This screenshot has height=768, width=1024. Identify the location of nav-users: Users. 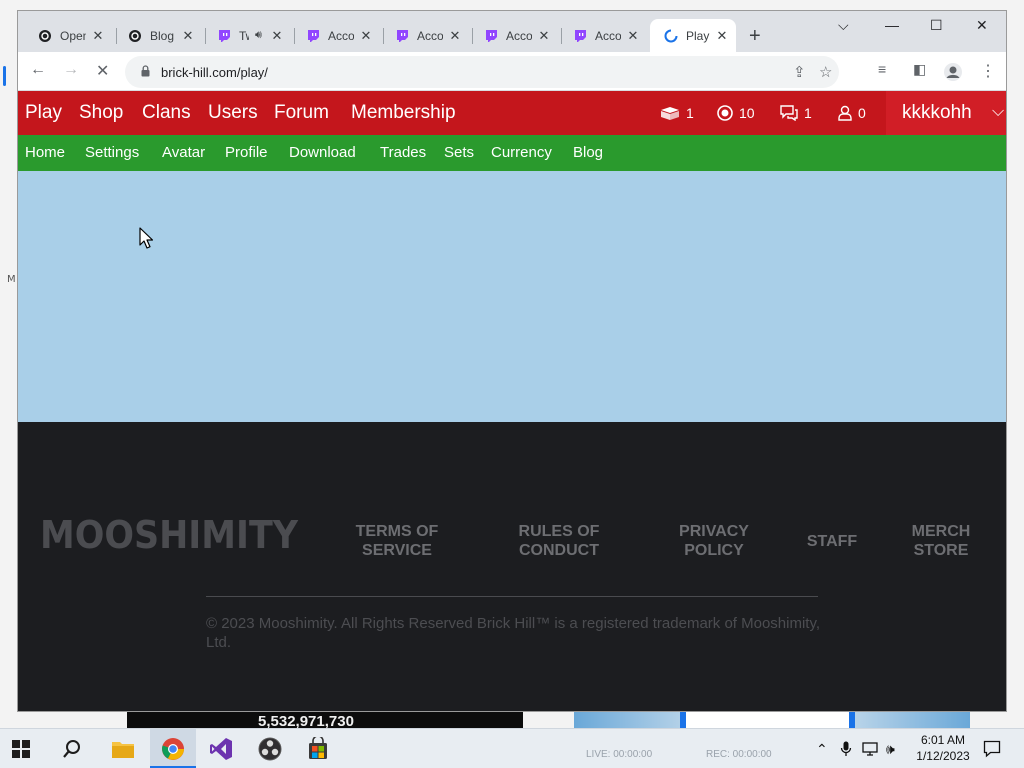
(233, 113).